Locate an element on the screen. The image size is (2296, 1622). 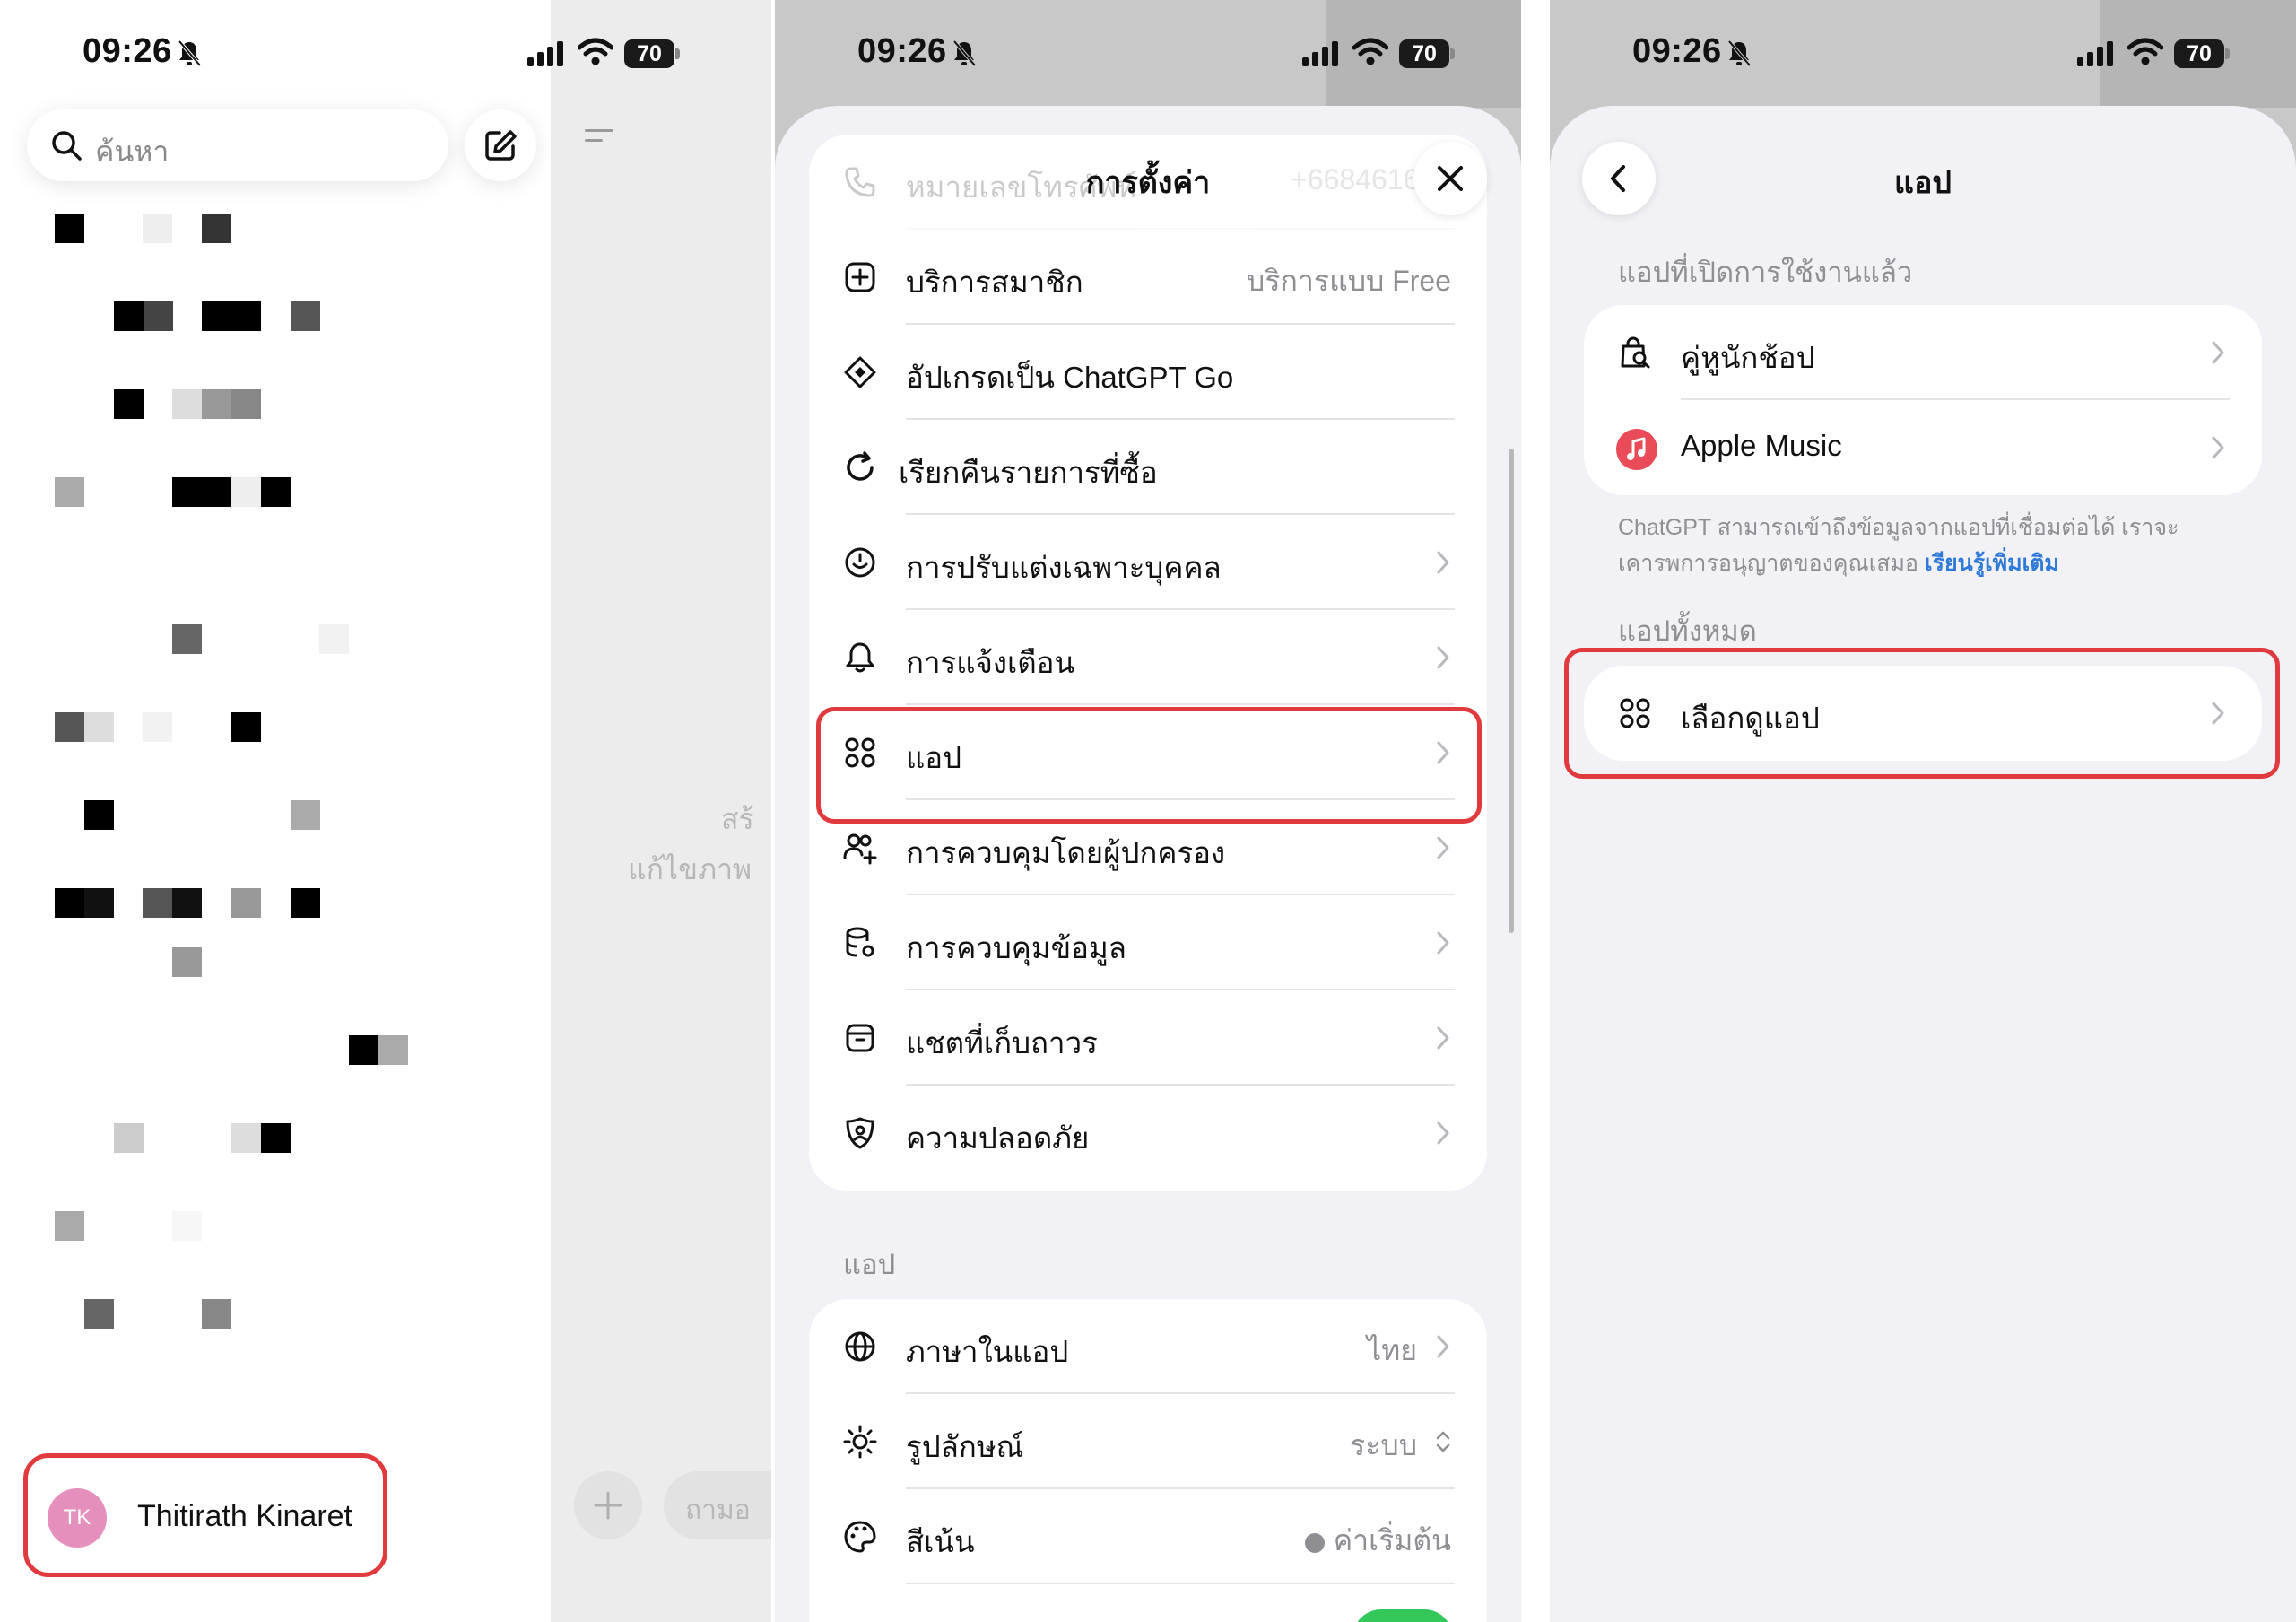
sun-icon is located at coordinates (860, 1442).